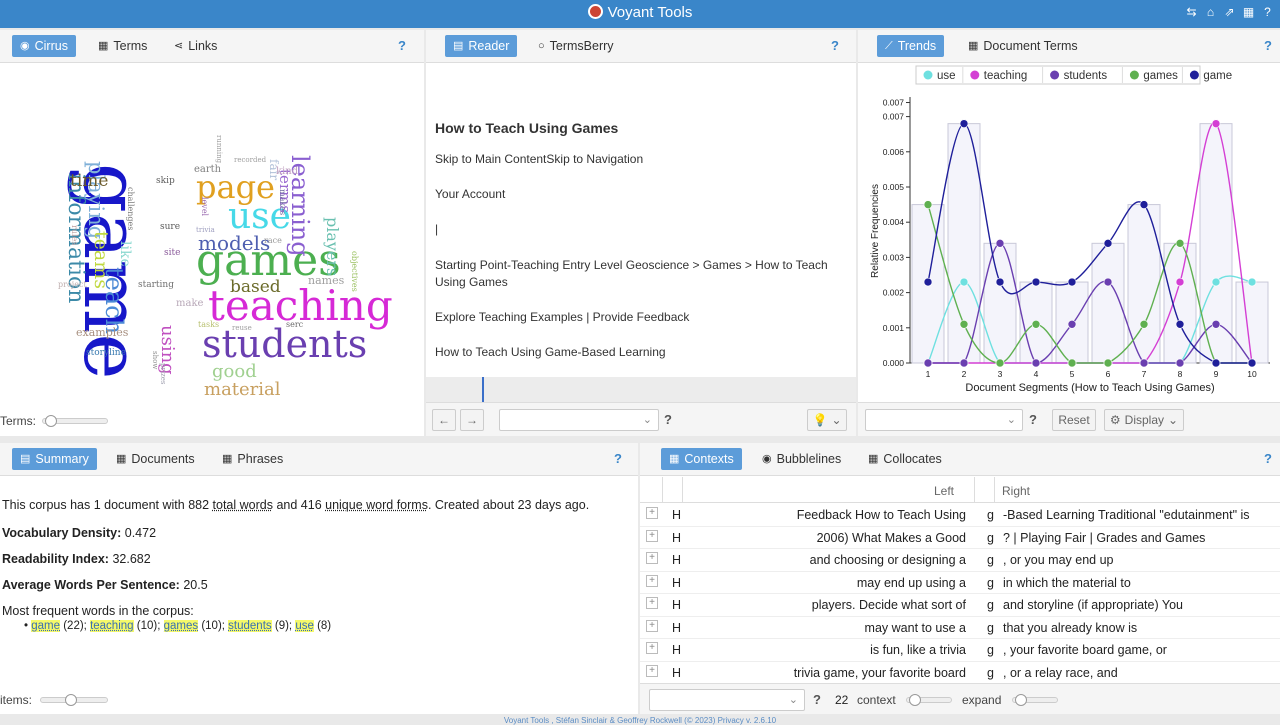  I want to click on translate-icon: ⇆, so click(1191, 12).